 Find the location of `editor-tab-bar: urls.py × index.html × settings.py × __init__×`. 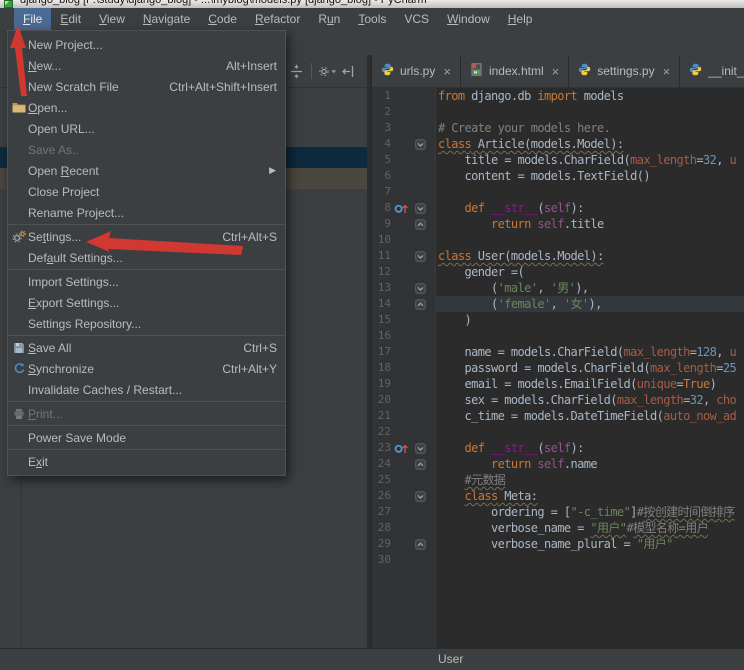

editor-tab-bar: urls.py × index.html × settings.py × __init__× is located at coordinates (558, 71).